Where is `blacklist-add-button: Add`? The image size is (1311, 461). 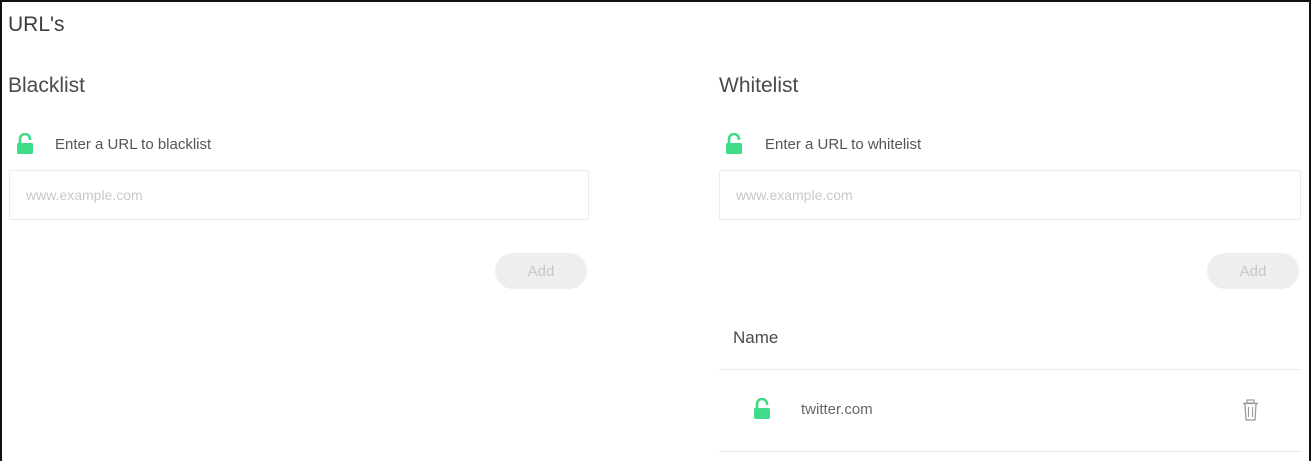 blacklist-add-button: Add is located at coordinates (541, 271).